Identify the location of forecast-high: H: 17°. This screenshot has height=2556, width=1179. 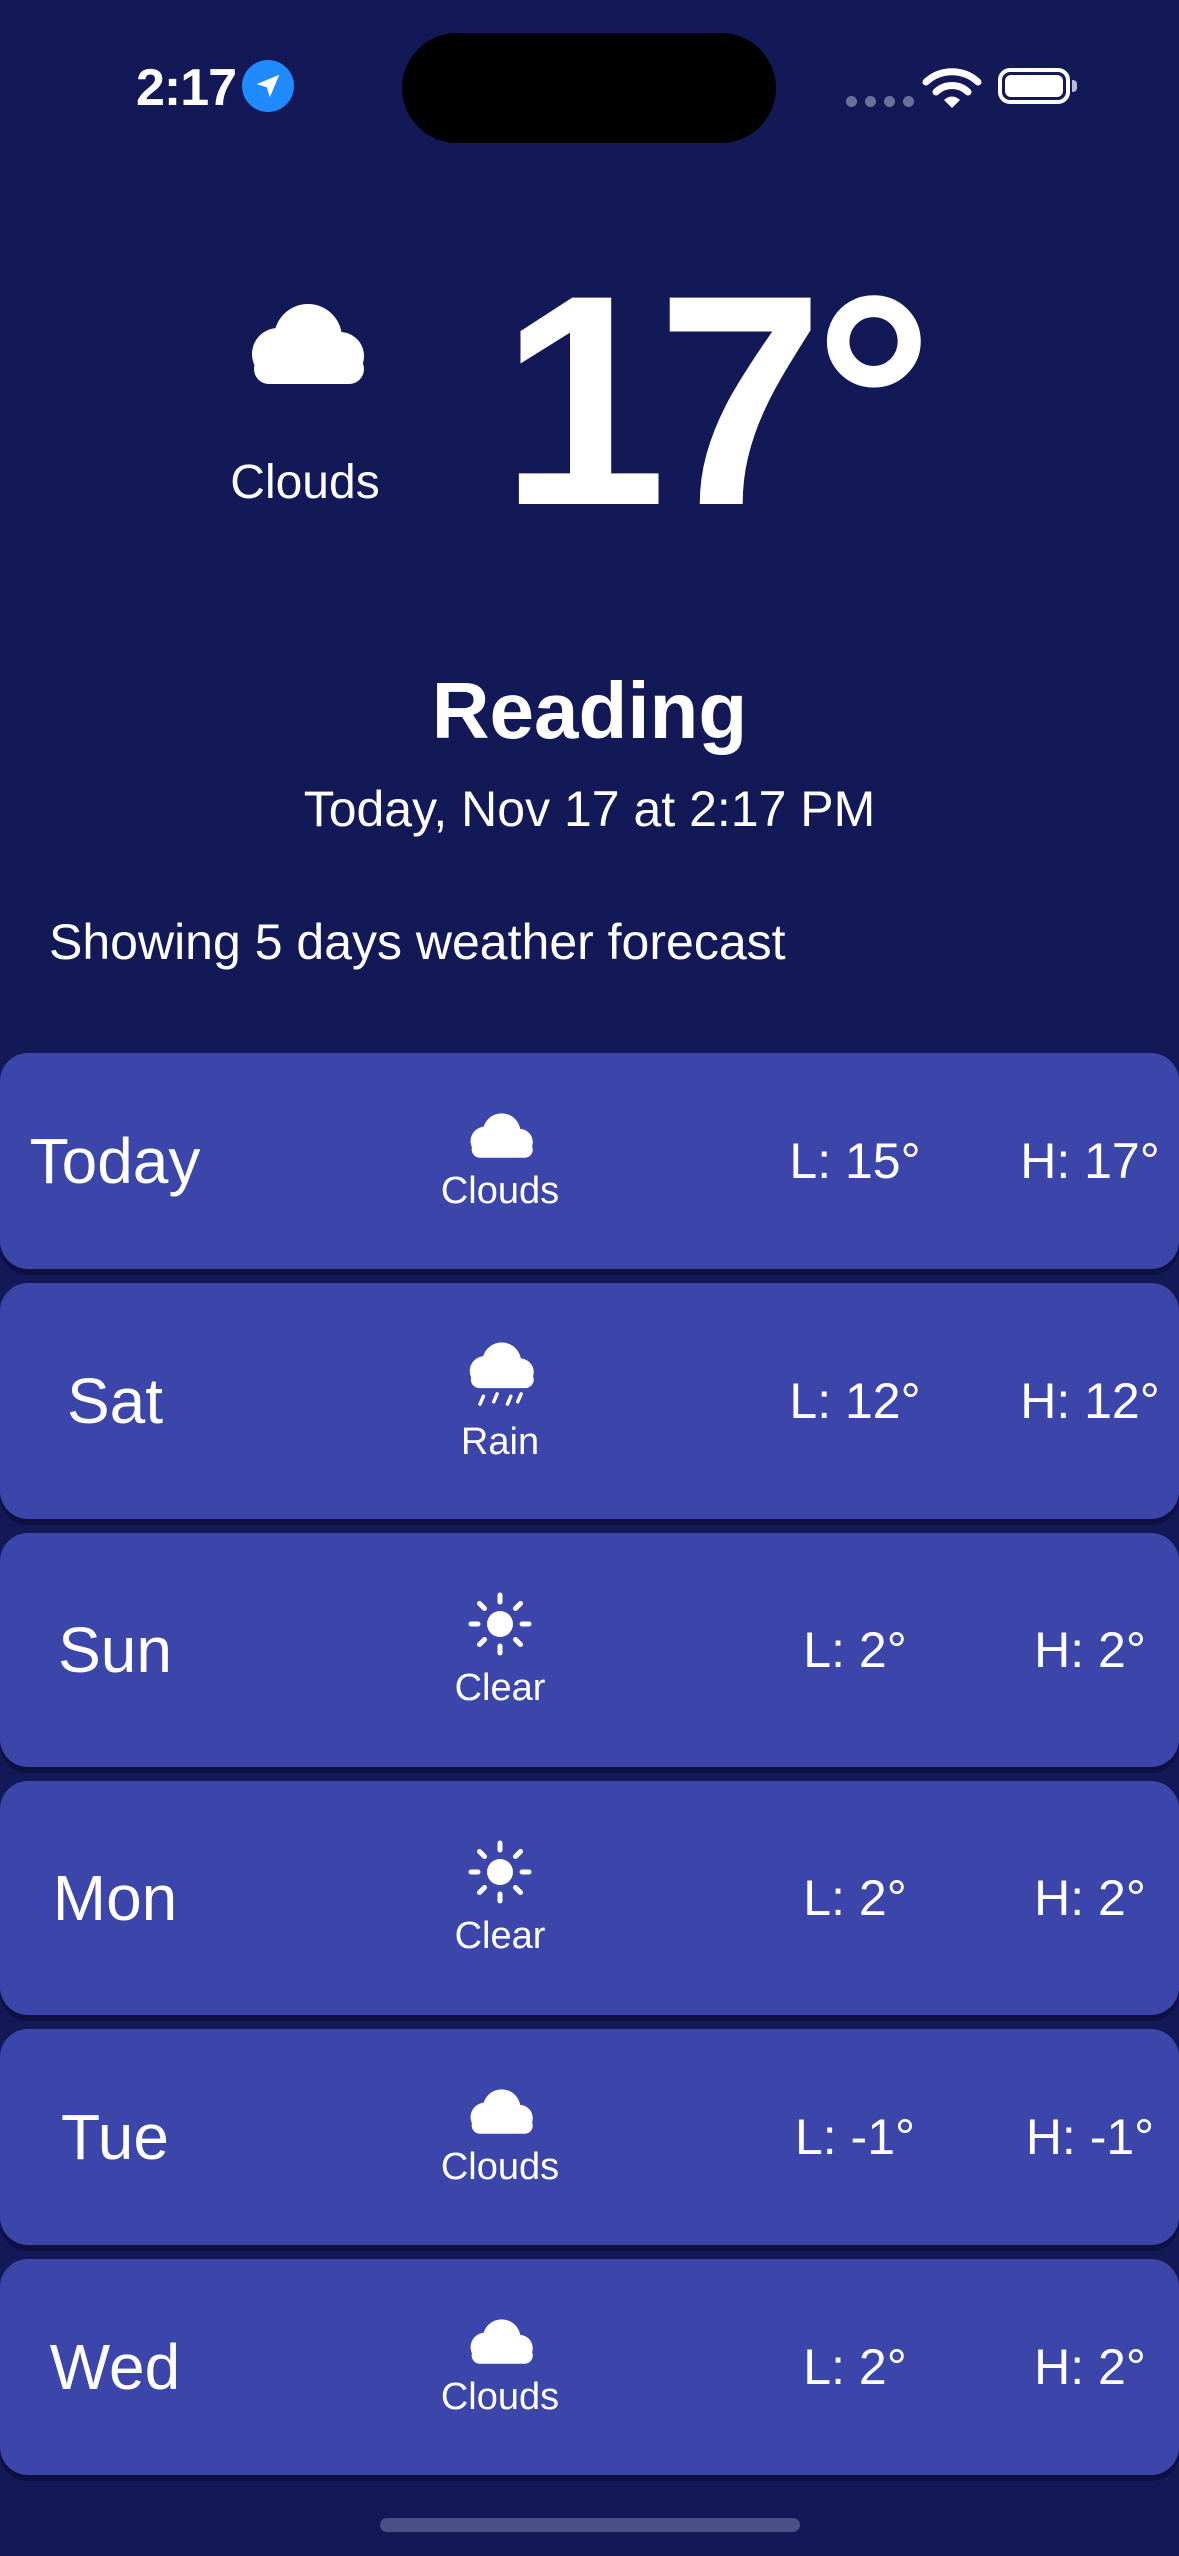
(1090, 1161).